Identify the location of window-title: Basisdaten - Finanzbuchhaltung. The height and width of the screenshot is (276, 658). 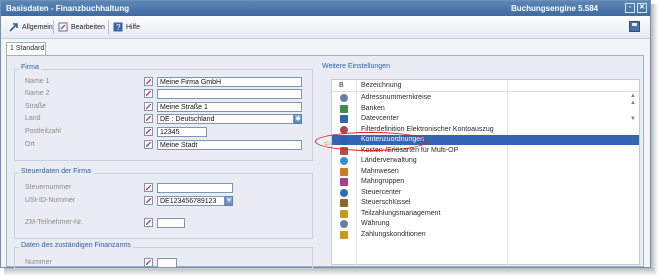
(68, 8).